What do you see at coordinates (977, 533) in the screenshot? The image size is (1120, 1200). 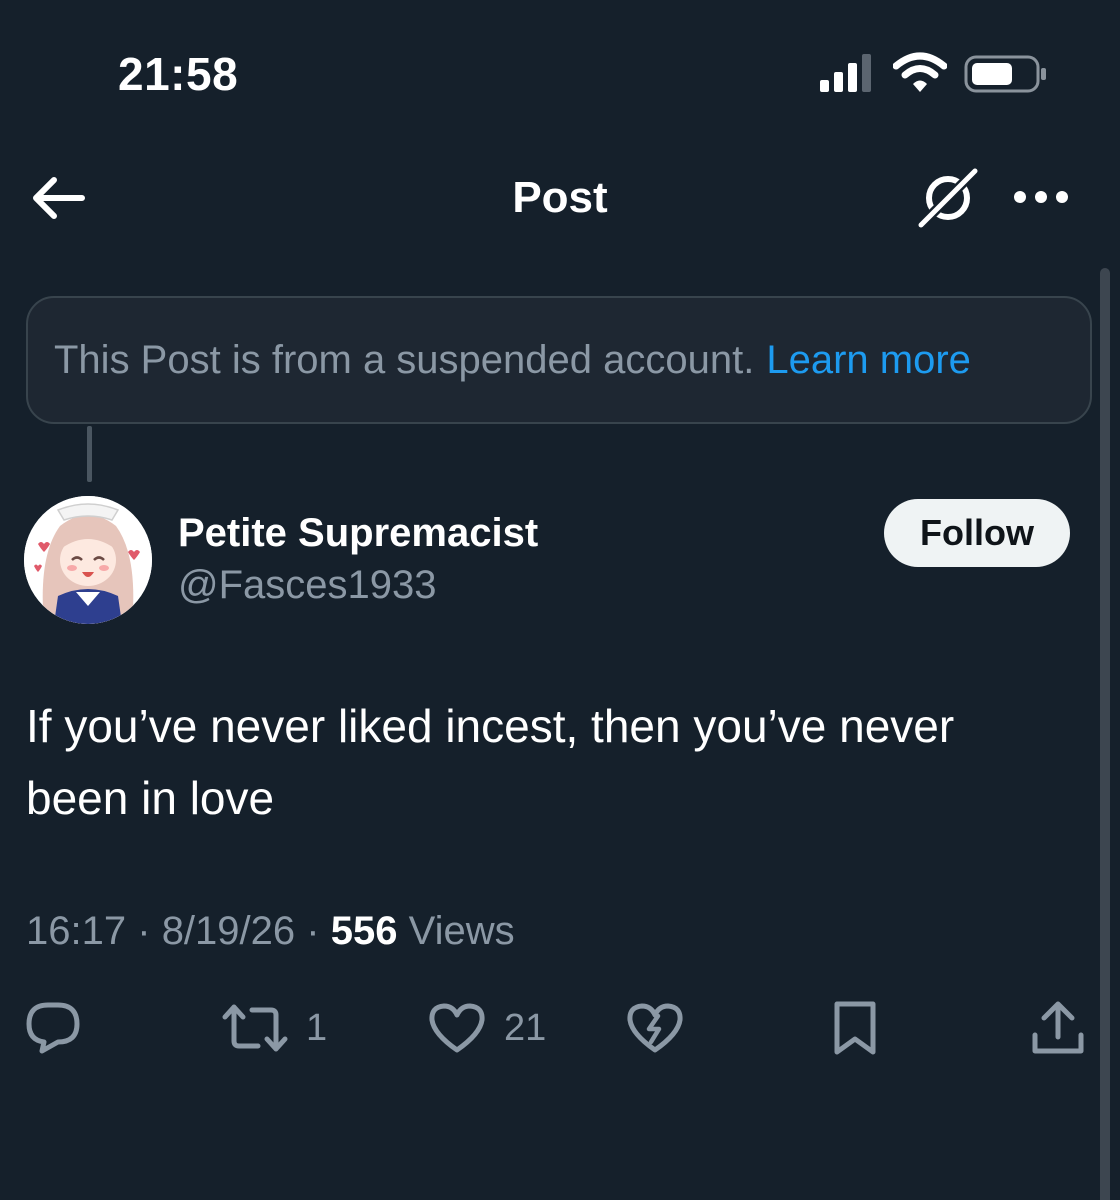 I see `follow-button: Follow` at bounding box center [977, 533].